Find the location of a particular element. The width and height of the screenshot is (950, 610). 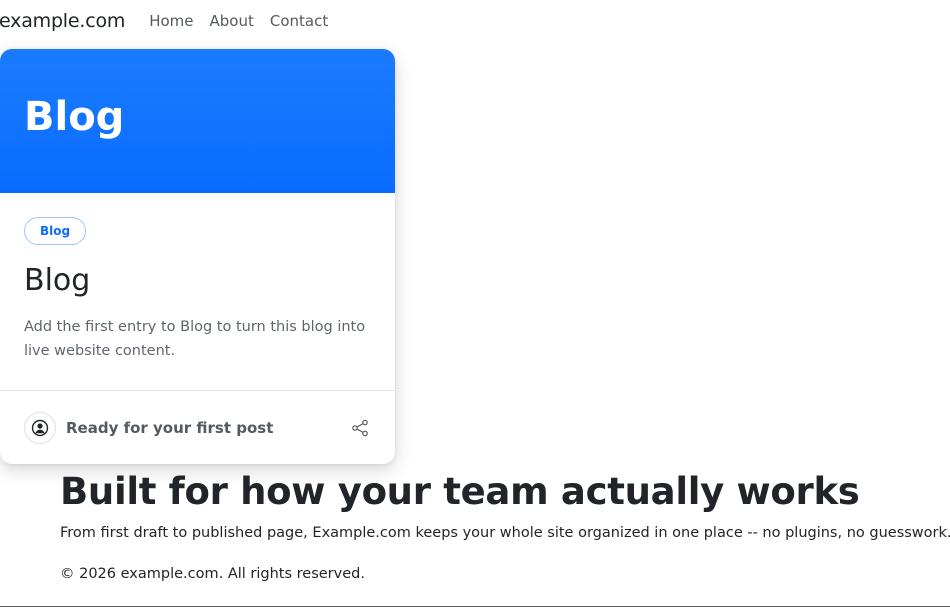

brand-link: example.com is located at coordinates (62, 21).